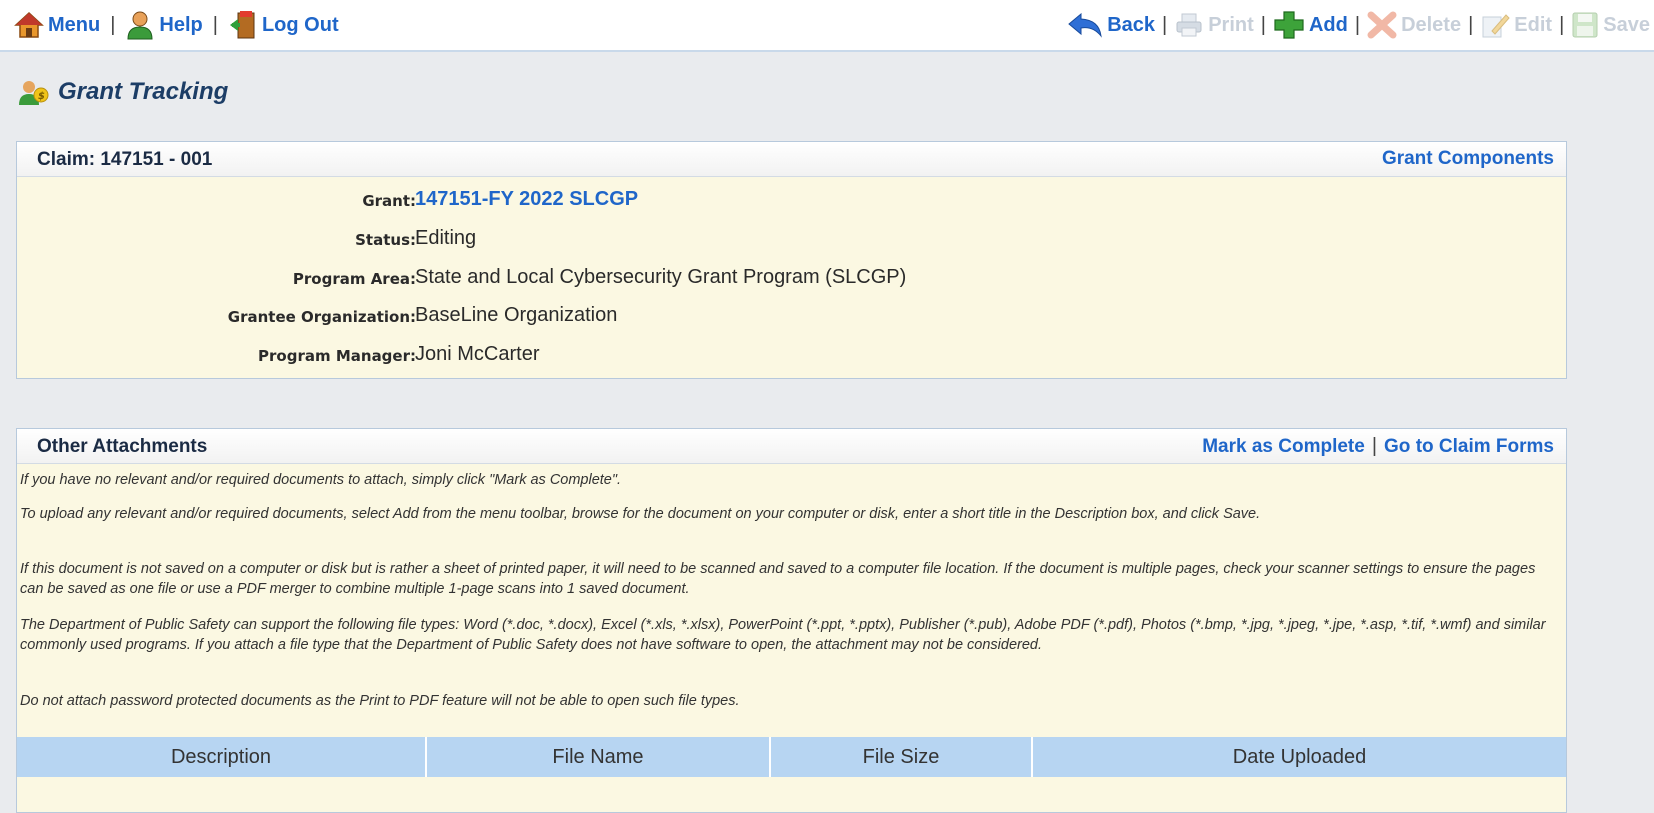  What do you see at coordinates (791, 202) in the screenshot?
I see `grant-row: Grant: 147151-FY 2022 SLCGP` at bounding box center [791, 202].